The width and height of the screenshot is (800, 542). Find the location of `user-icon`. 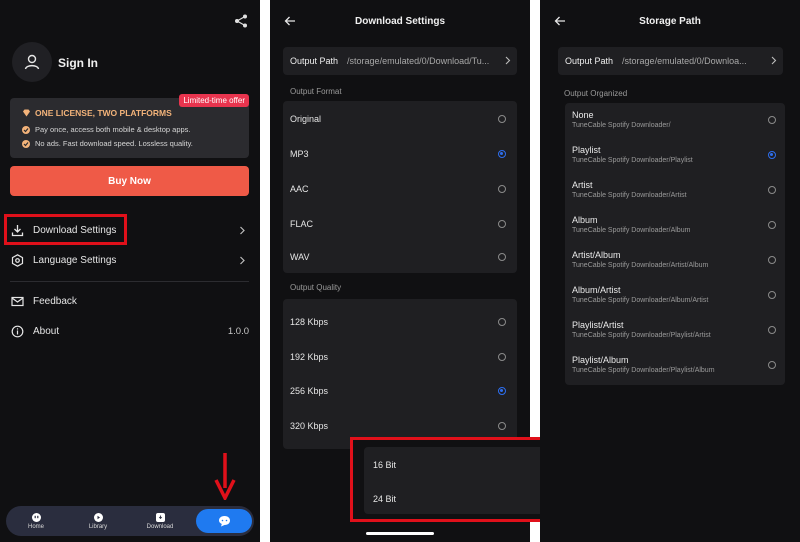

user-icon is located at coordinates (32, 62).